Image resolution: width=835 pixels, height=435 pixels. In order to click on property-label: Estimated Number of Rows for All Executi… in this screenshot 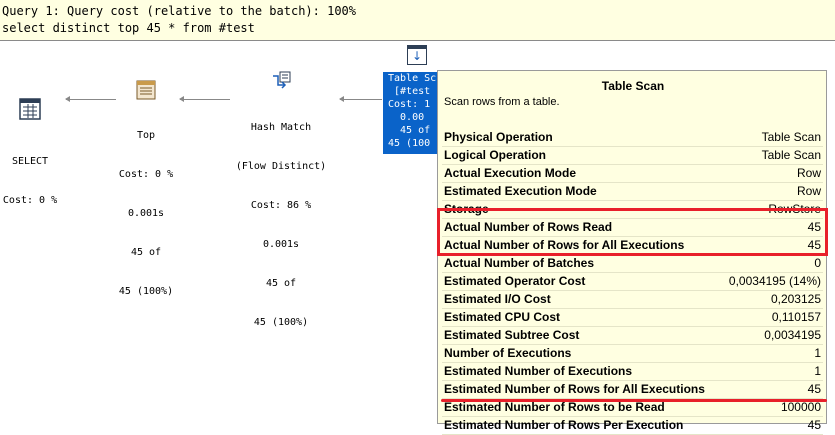, I will do `click(574, 389)`.